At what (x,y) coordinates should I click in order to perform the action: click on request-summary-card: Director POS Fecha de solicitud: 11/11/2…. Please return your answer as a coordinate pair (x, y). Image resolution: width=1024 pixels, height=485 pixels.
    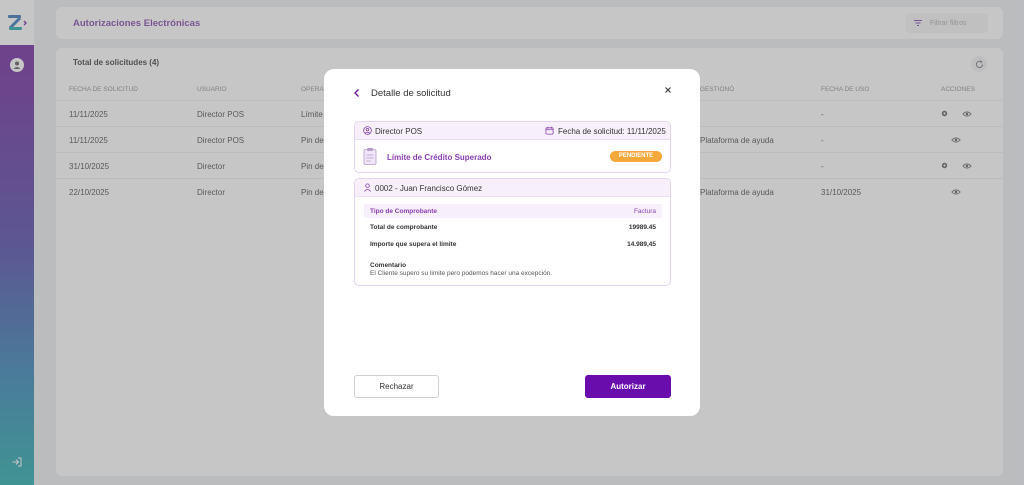
    Looking at the image, I should click on (512, 147).